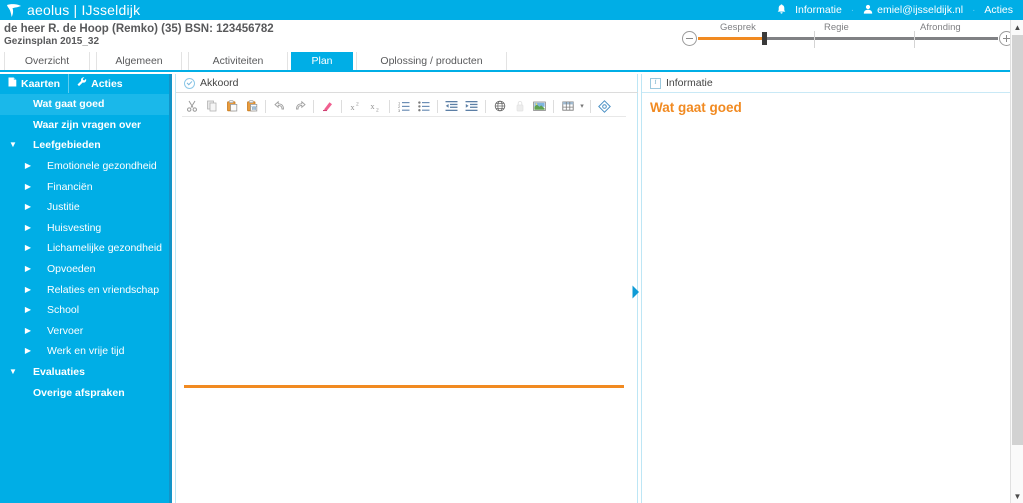 The width and height of the screenshot is (1023, 503). What do you see at coordinates (73, 10) in the screenshot?
I see `brand: aeolus | IJsseldijk` at bounding box center [73, 10].